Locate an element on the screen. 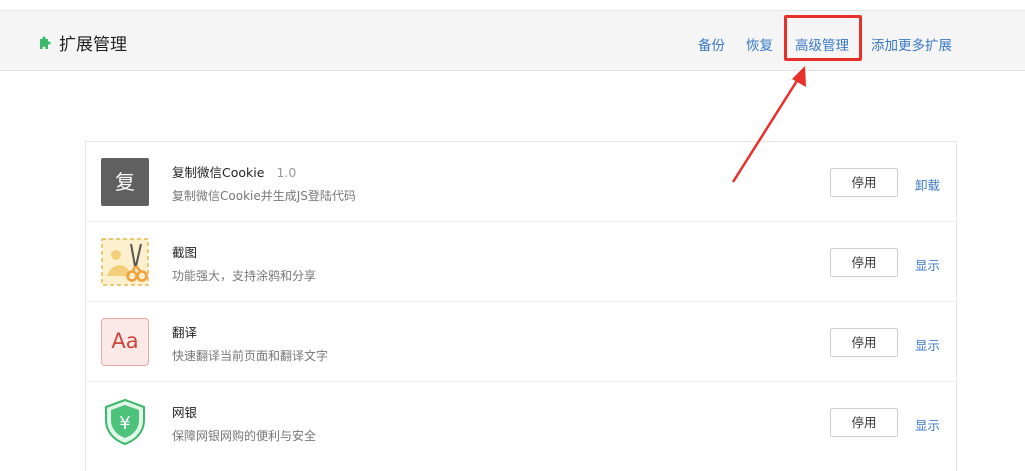 The width and height of the screenshot is (1025, 471). bank-shield-icon: ¥ is located at coordinates (125, 422).